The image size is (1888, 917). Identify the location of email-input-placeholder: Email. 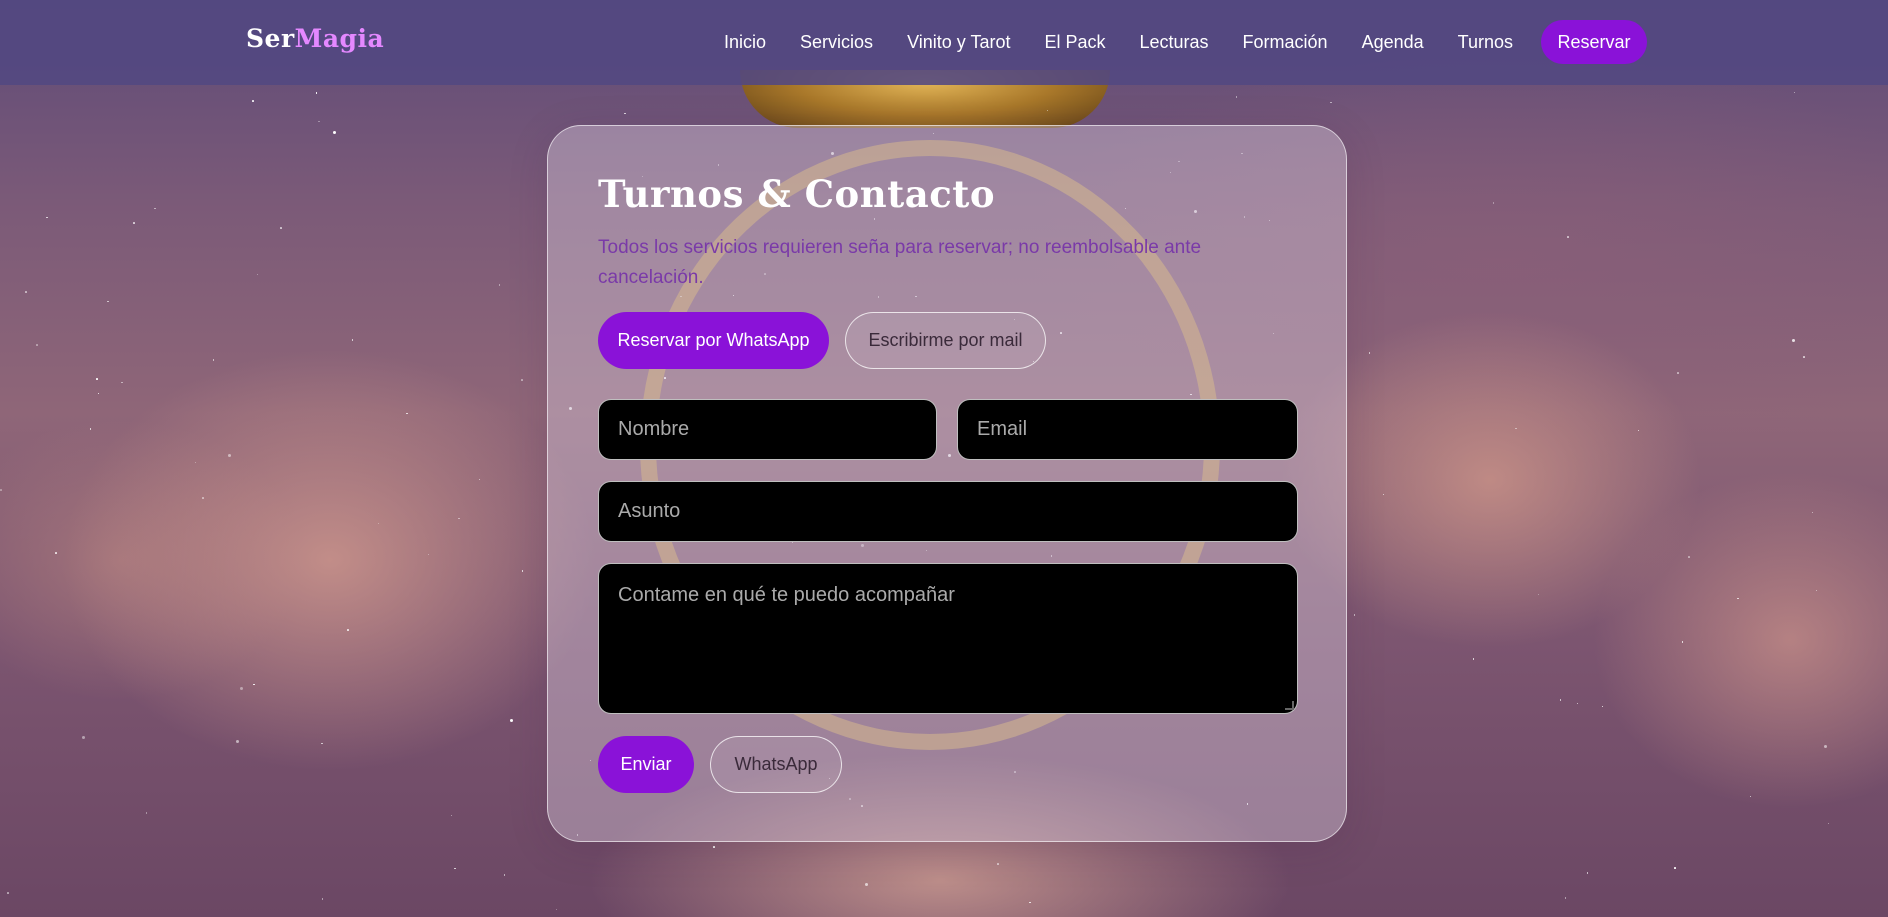
(1002, 429).